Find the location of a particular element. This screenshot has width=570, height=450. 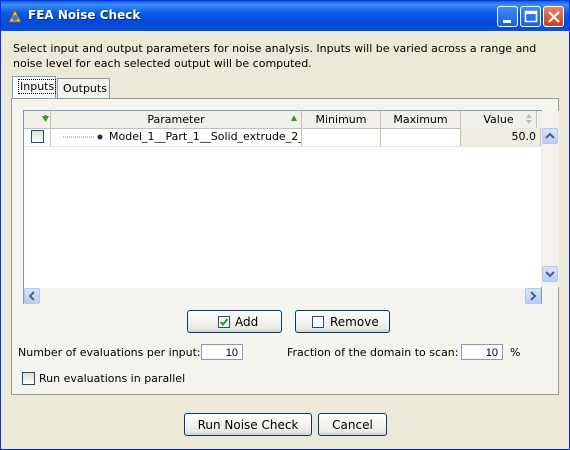

remove-button: Remove is located at coordinates (342, 321).